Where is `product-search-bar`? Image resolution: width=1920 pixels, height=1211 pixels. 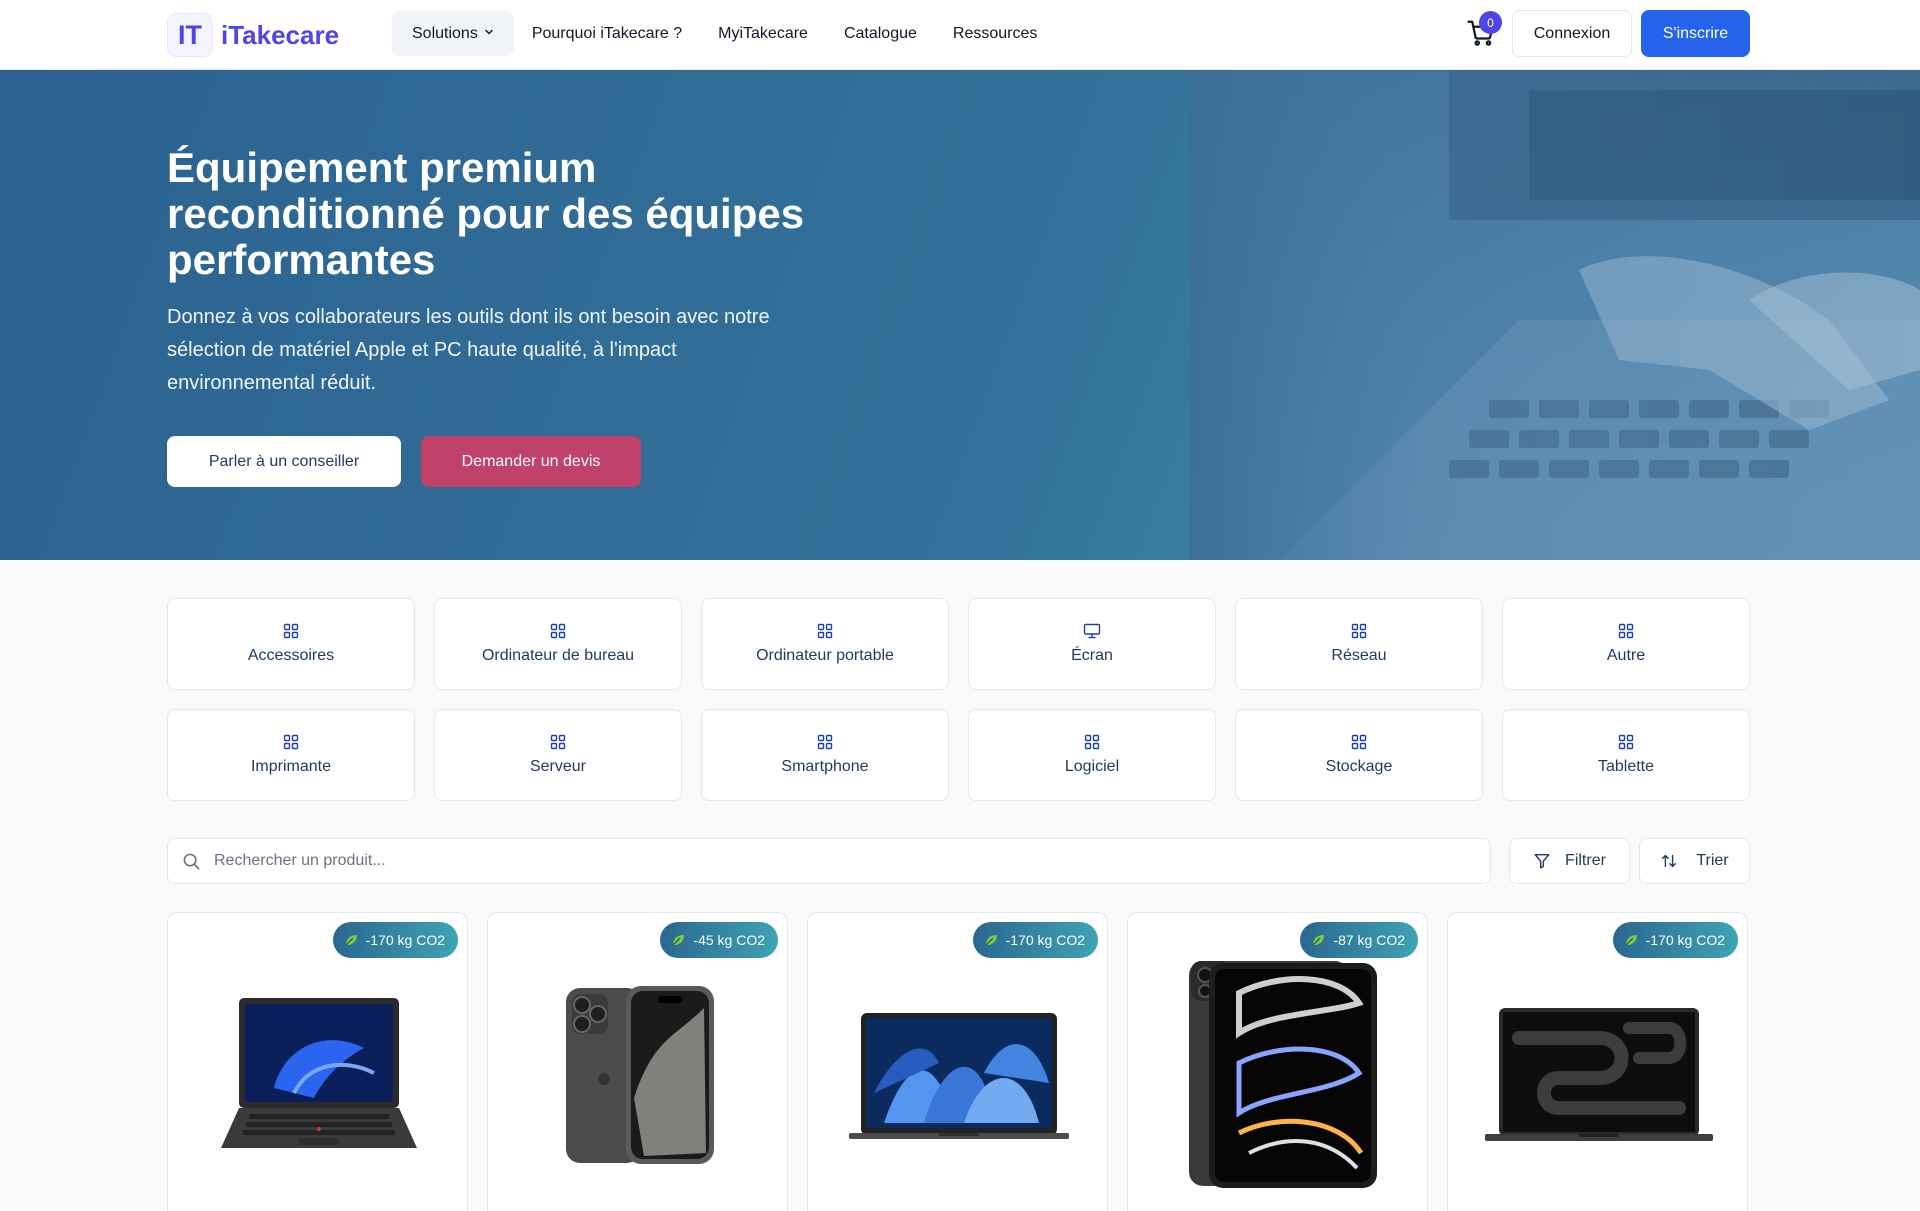 product-search-bar is located at coordinates (829, 861).